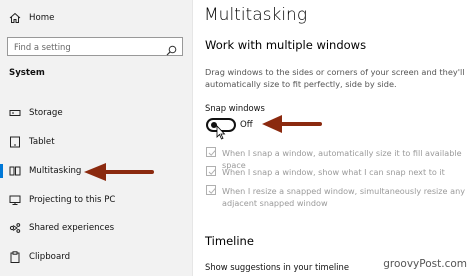 The width and height of the screenshot is (474, 276). I want to click on projecting-icon, so click(15, 200).